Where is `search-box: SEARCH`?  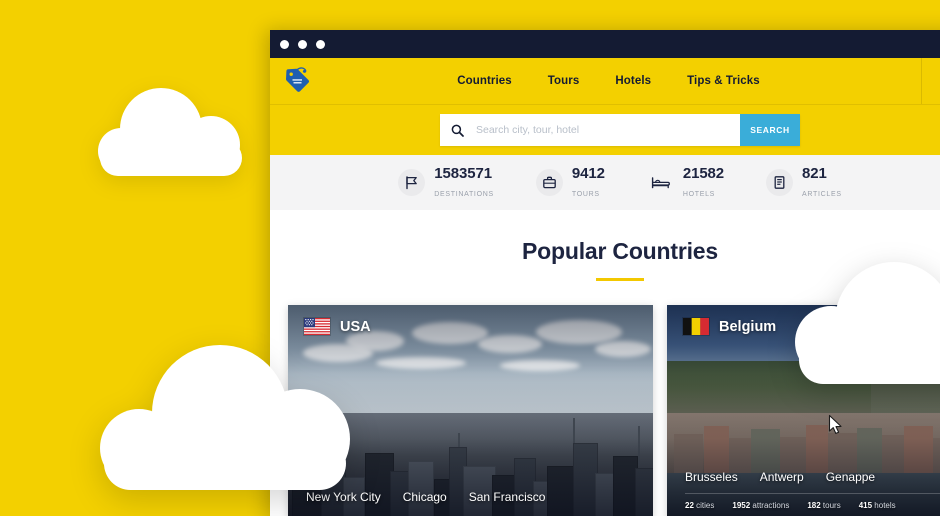 search-box: SEARCH is located at coordinates (620, 130).